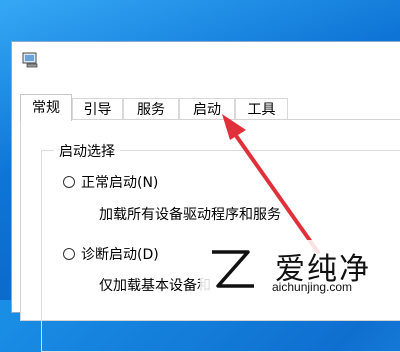  I want to click on normal-startup-option: 正常启动(N), so click(110, 182).